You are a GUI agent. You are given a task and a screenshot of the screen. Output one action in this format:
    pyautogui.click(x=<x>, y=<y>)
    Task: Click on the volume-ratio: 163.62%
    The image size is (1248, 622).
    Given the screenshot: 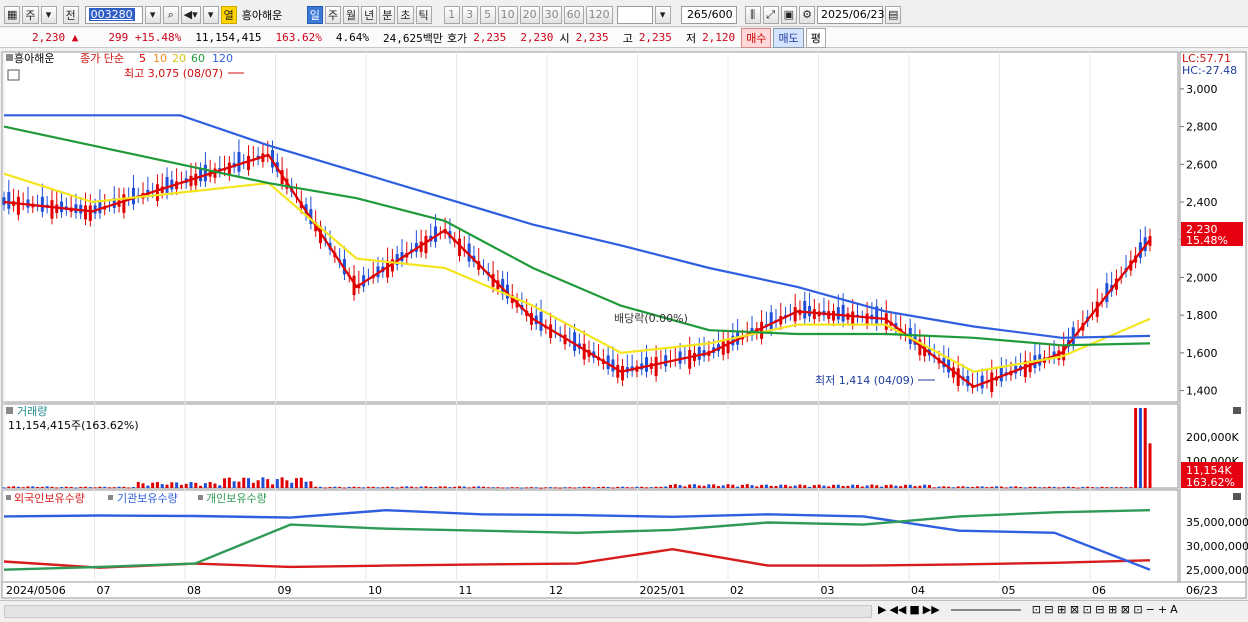 What is the action you would take?
    pyautogui.click(x=298, y=37)
    